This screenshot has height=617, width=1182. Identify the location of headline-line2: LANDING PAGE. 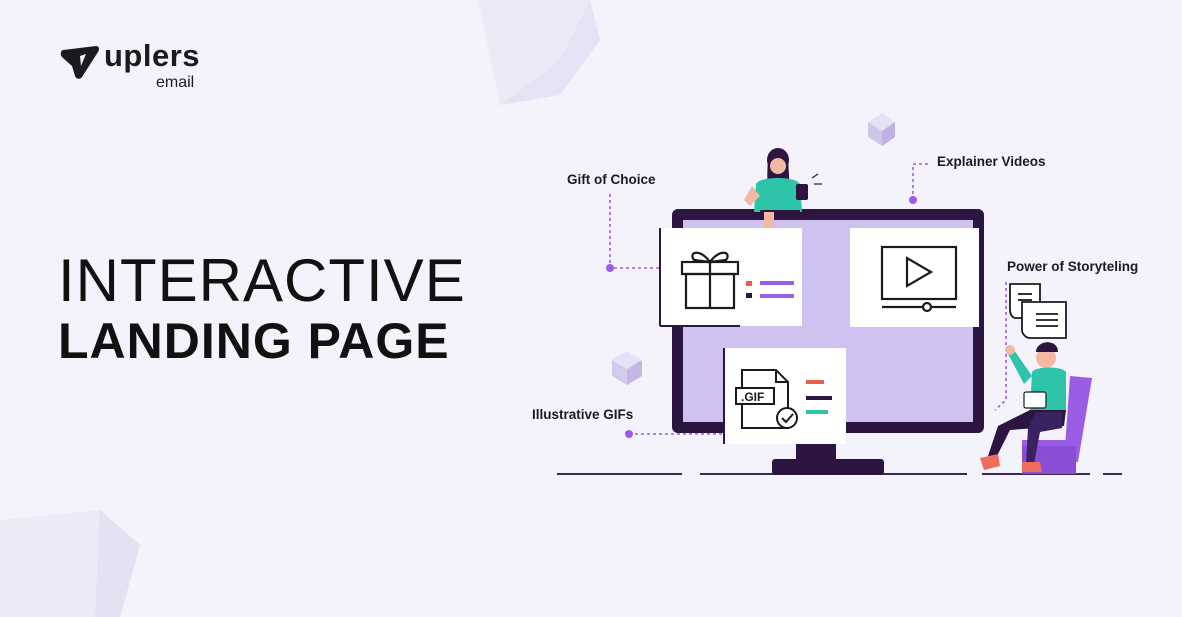
(254, 341).